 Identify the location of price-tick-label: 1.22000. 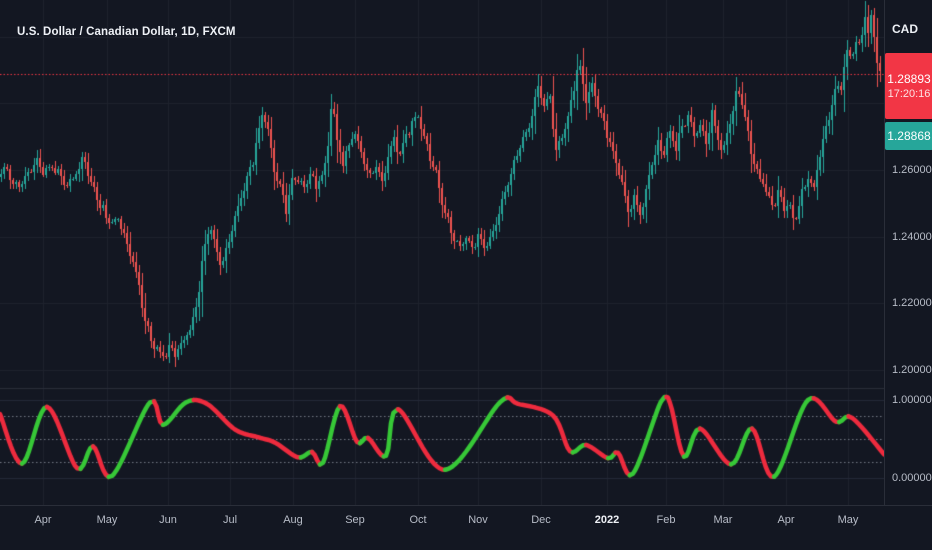
(912, 303).